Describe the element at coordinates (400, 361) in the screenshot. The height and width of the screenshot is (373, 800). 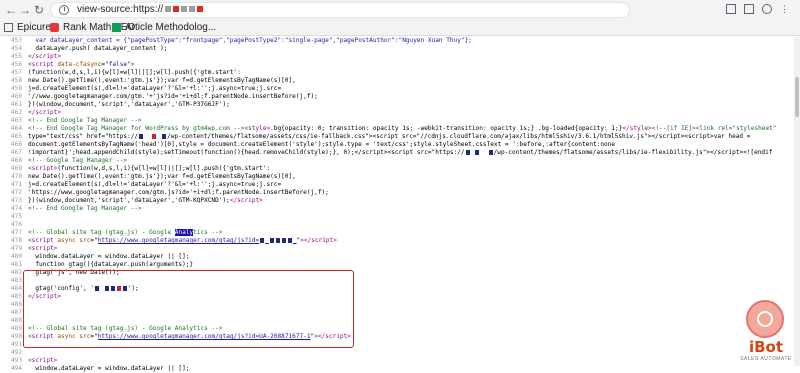
I see `code-line: 493 <script>` at that location.